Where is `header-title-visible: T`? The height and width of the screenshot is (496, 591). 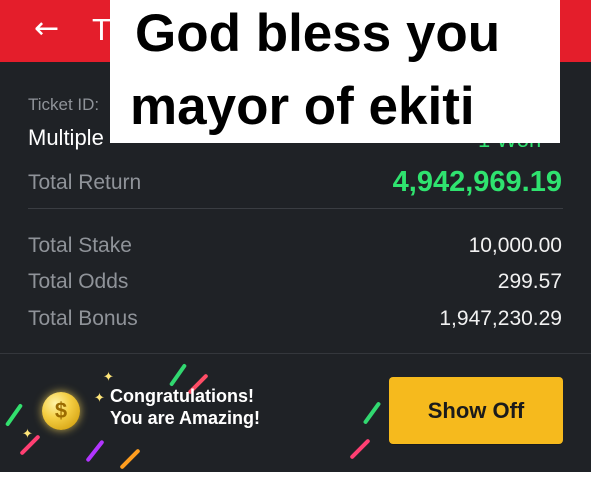 header-title-visible: T is located at coordinates (101, 29).